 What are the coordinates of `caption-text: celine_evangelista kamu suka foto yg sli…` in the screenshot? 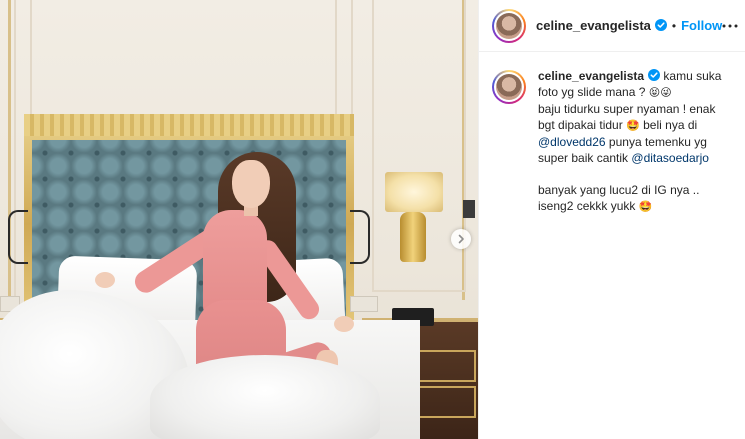 It's located at (635, 141).